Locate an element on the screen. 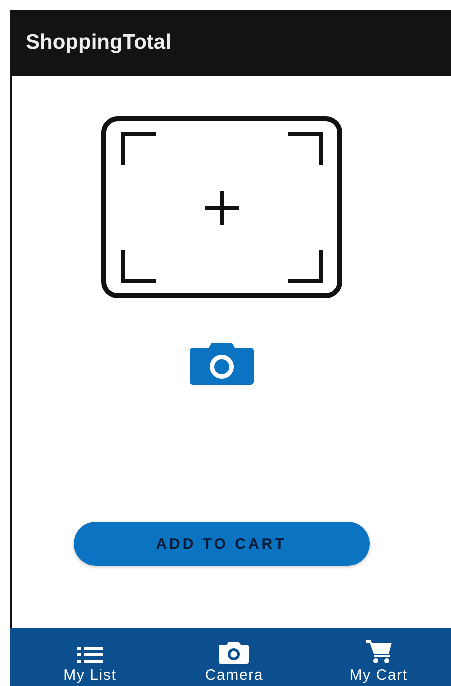 Image resolution: width=451 pixels, height=686 pixels. nav-item: Camera is located at coordinates (234, 664).